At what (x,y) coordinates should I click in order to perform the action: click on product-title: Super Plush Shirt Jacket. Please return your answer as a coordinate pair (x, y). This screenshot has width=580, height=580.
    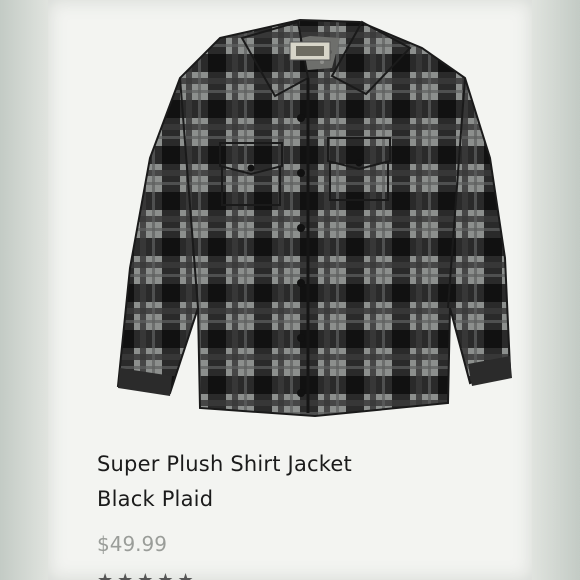
    Looking at the image, I should click on (224, 464).